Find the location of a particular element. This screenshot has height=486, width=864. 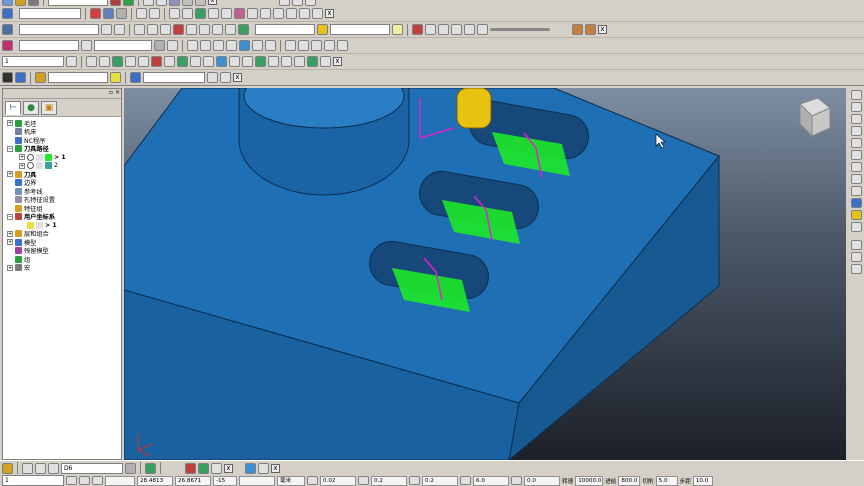

zoom-fit-icon is located at coordinates (856, 167).